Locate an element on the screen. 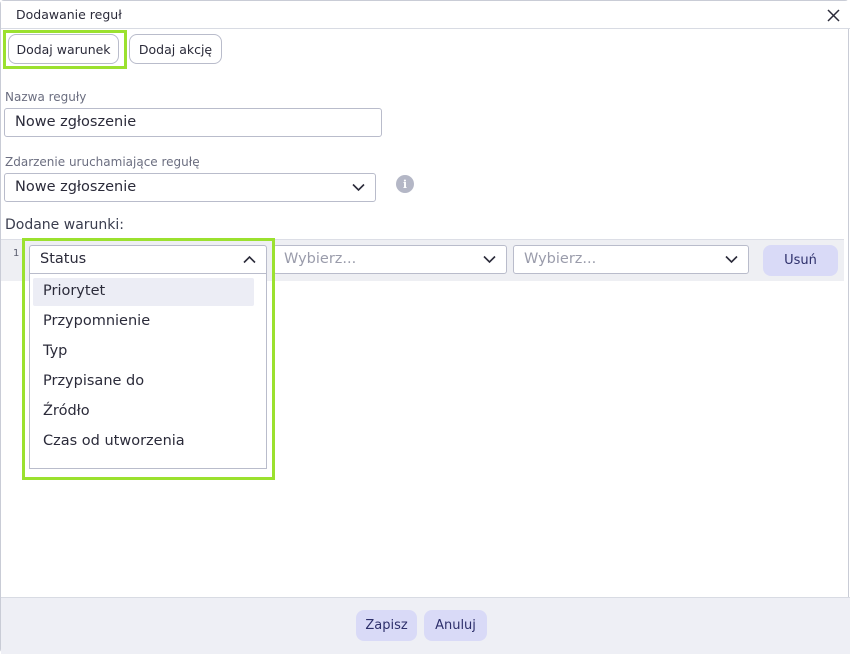  rule-name-label: Nazwa reguły is located at coordinates (46, 97).